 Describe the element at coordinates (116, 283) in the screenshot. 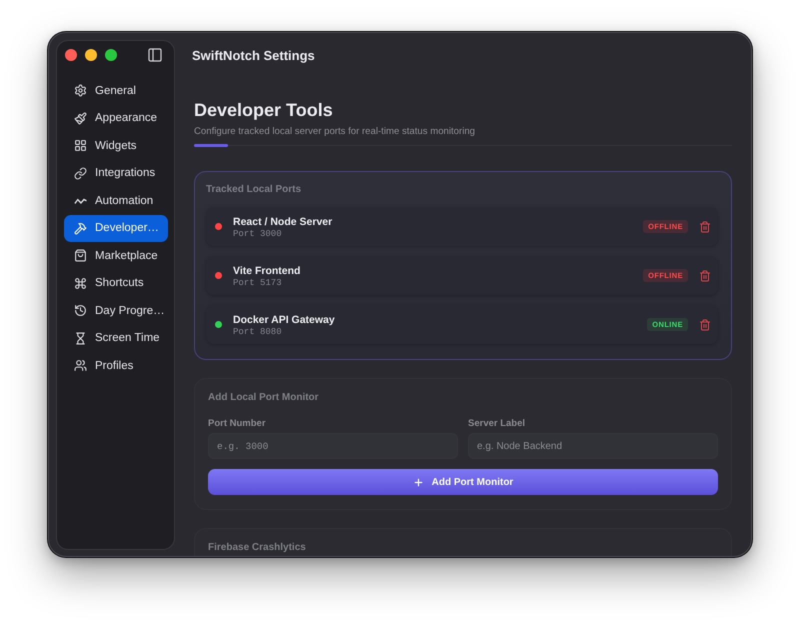

I see `sidebar-item: Shortcuts` at that location.